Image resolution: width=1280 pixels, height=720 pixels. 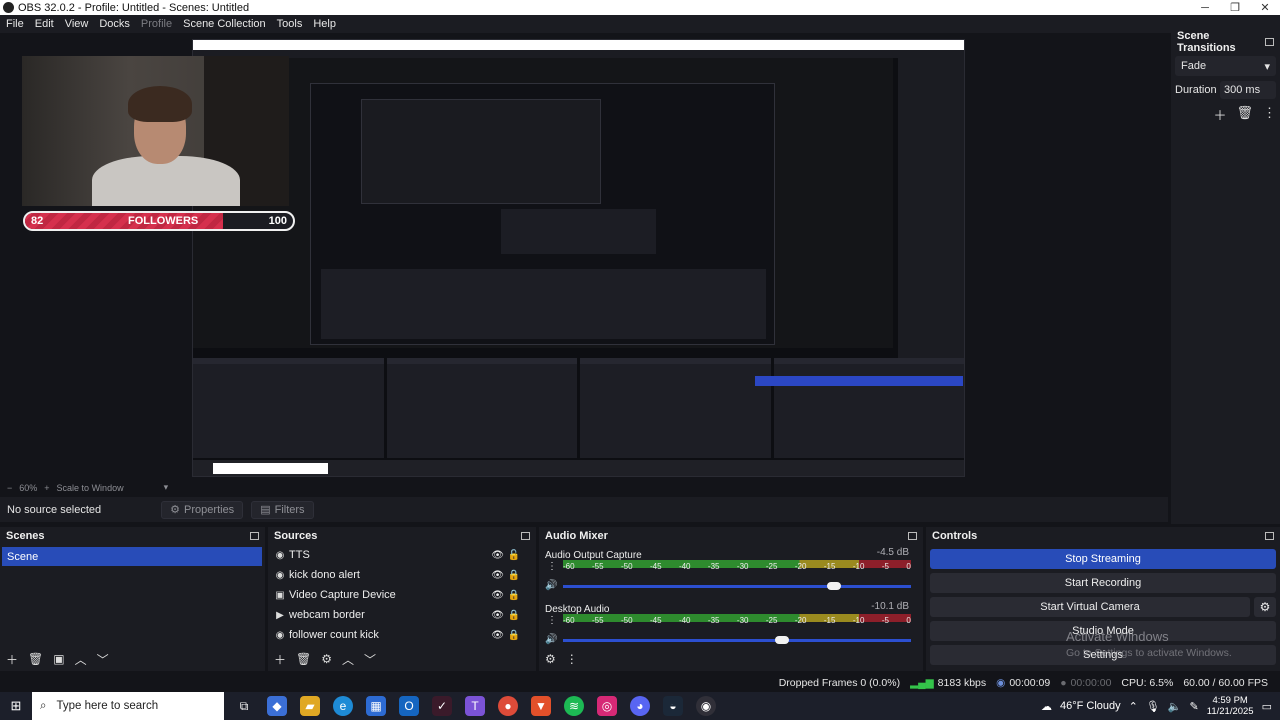 I want to click on close-button: ✕, so click(x=1265, y=7).